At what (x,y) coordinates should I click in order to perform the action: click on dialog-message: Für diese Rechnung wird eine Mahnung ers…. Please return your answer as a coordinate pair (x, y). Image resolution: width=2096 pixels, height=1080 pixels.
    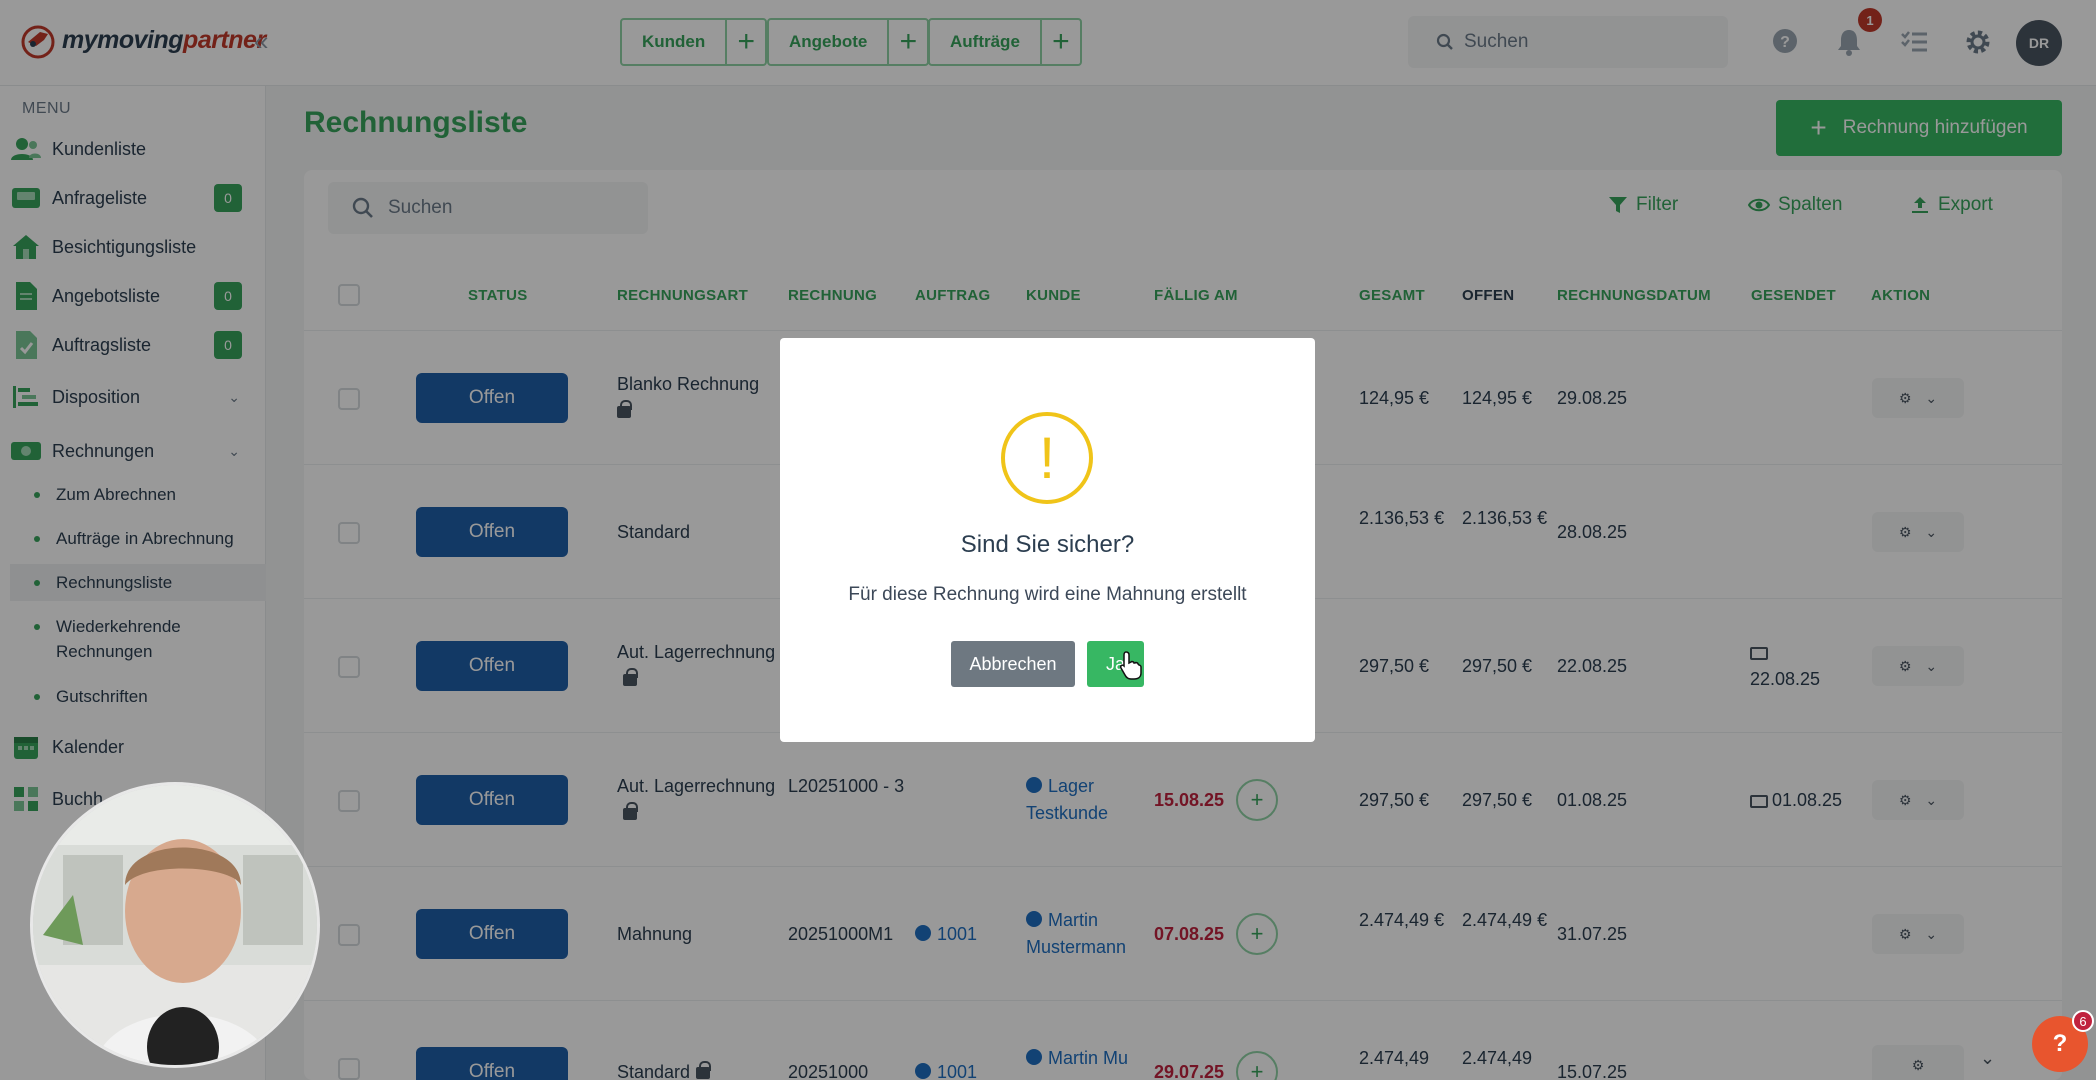
    Looking at the image, I should click on (1047, 594).